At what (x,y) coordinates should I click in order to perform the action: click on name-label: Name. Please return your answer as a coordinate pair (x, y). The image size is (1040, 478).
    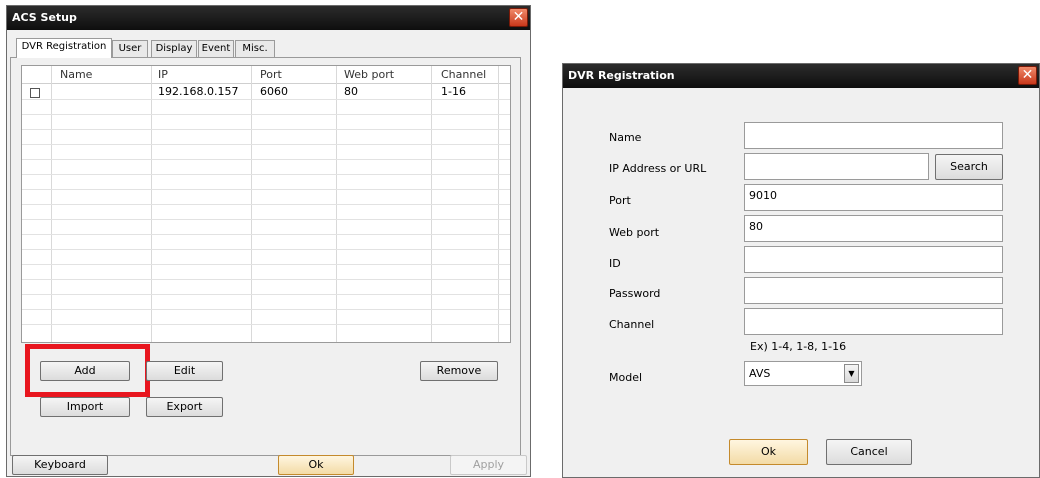
    Looking at the image, I should click on (625, 137).